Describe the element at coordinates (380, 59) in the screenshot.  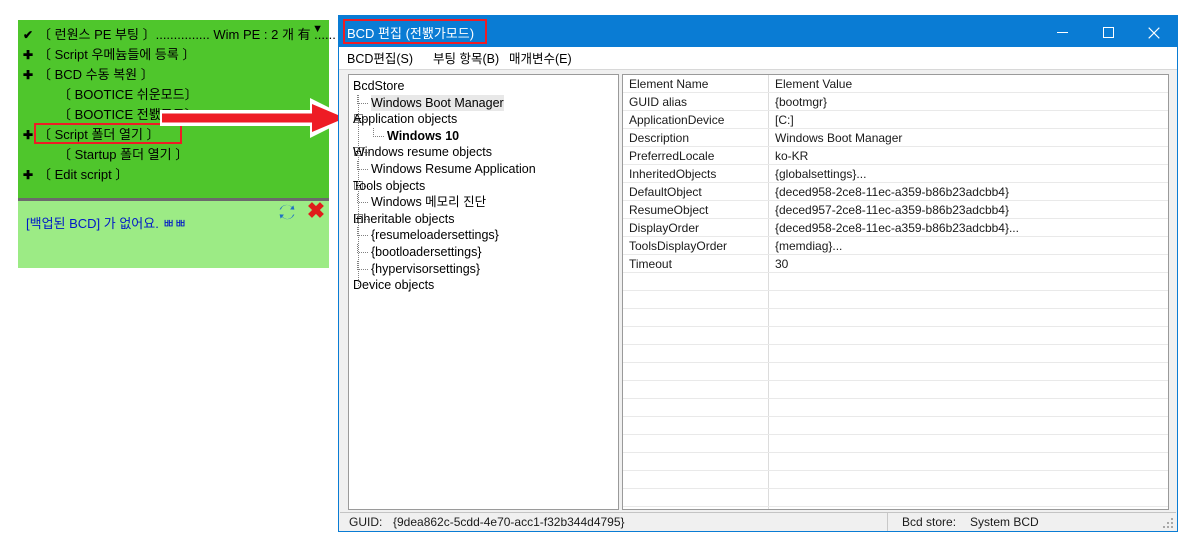
I see `menu-bcd-edit: BCD편집(S)` at that location.